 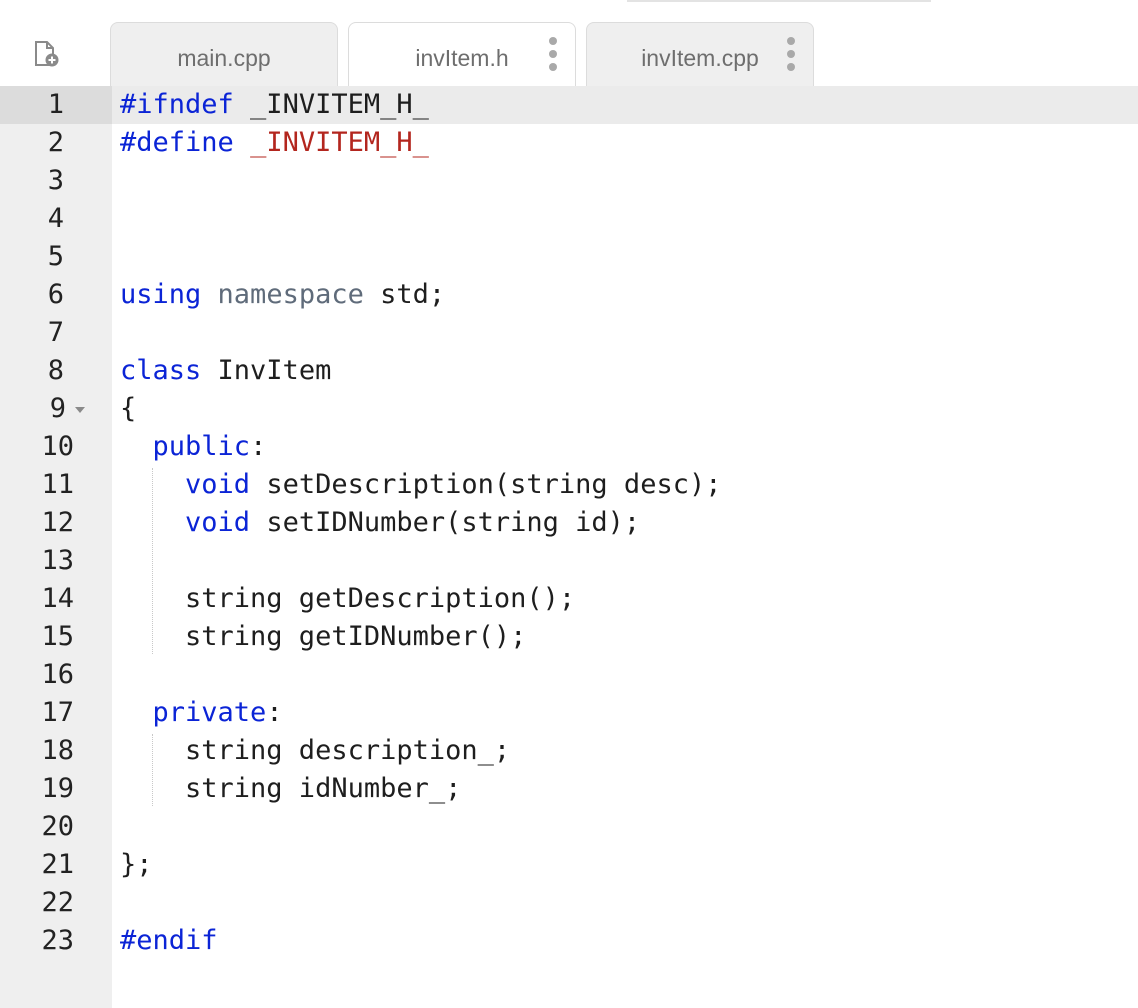 What do you see at coordinates (55, 370) in the screenshot?
I see `line-number: 8` at bounding box center [55, 370].